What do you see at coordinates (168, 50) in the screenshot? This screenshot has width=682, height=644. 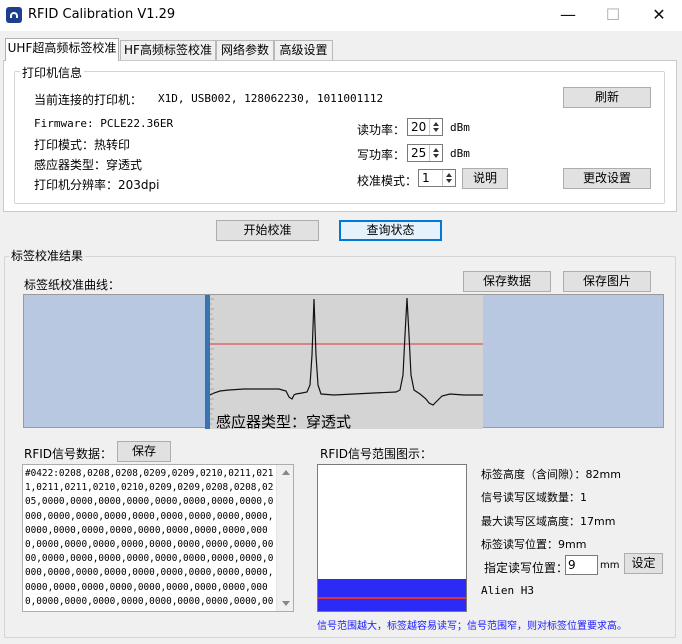 I see `tab-hf-calibration: HF高频标签校准` at bounding box center [168, 50].